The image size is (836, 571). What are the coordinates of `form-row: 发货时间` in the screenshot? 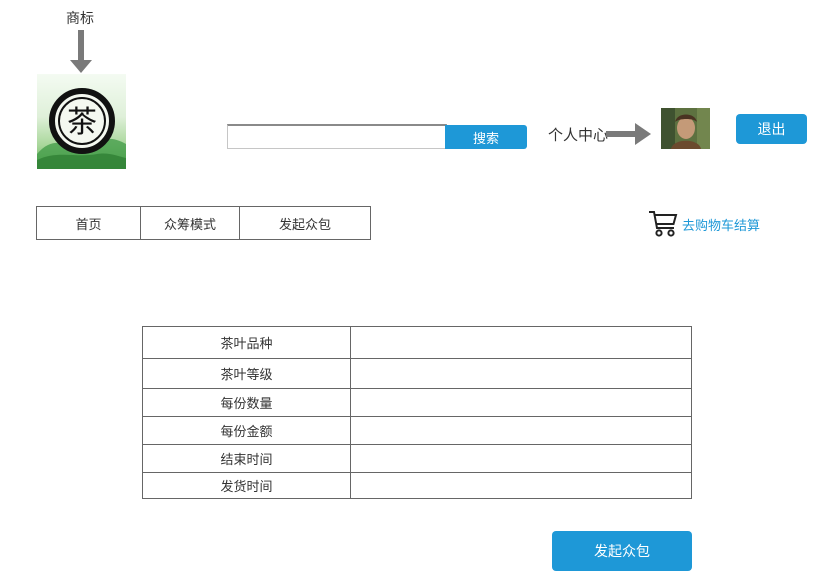 It's located at (417, 485).